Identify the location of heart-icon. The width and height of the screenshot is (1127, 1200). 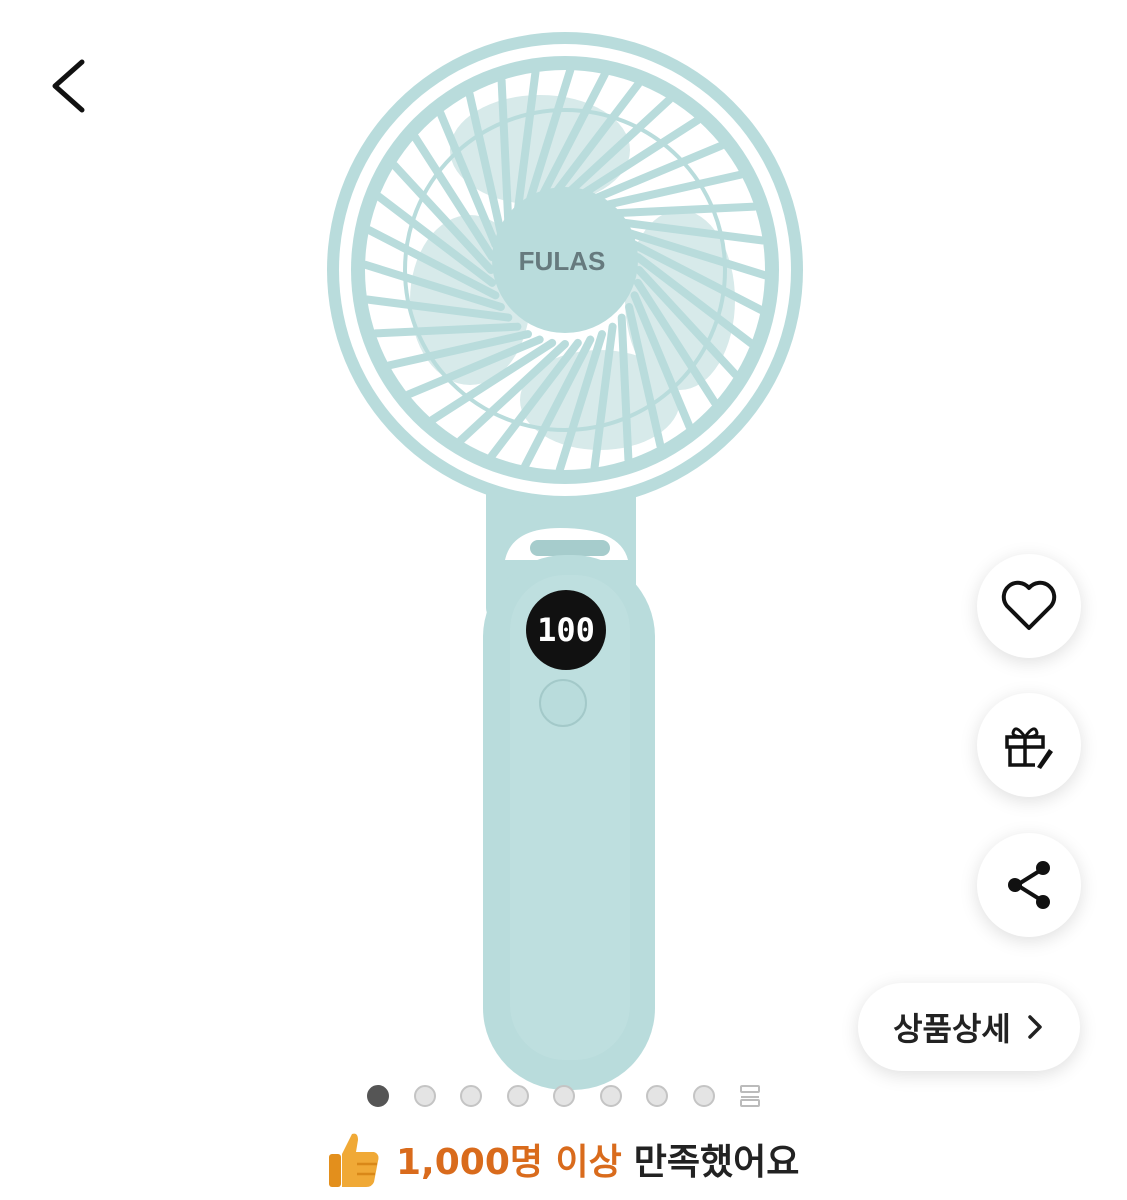
(1029, 605).